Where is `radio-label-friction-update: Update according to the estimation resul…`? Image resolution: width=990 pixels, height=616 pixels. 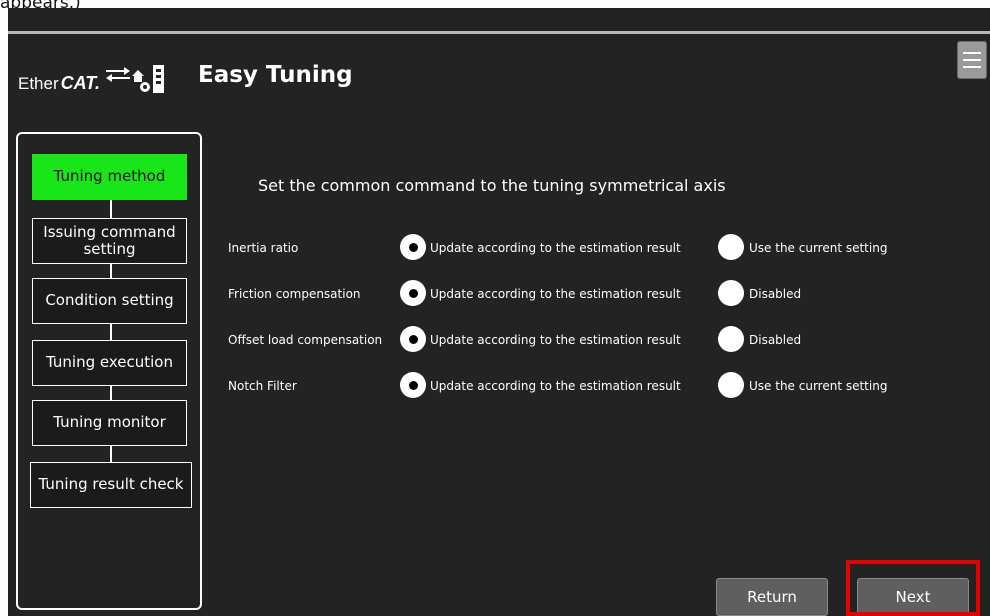
radio-label-friction-update: Update according to the estimation resul… is located at coordinates (555, 294).